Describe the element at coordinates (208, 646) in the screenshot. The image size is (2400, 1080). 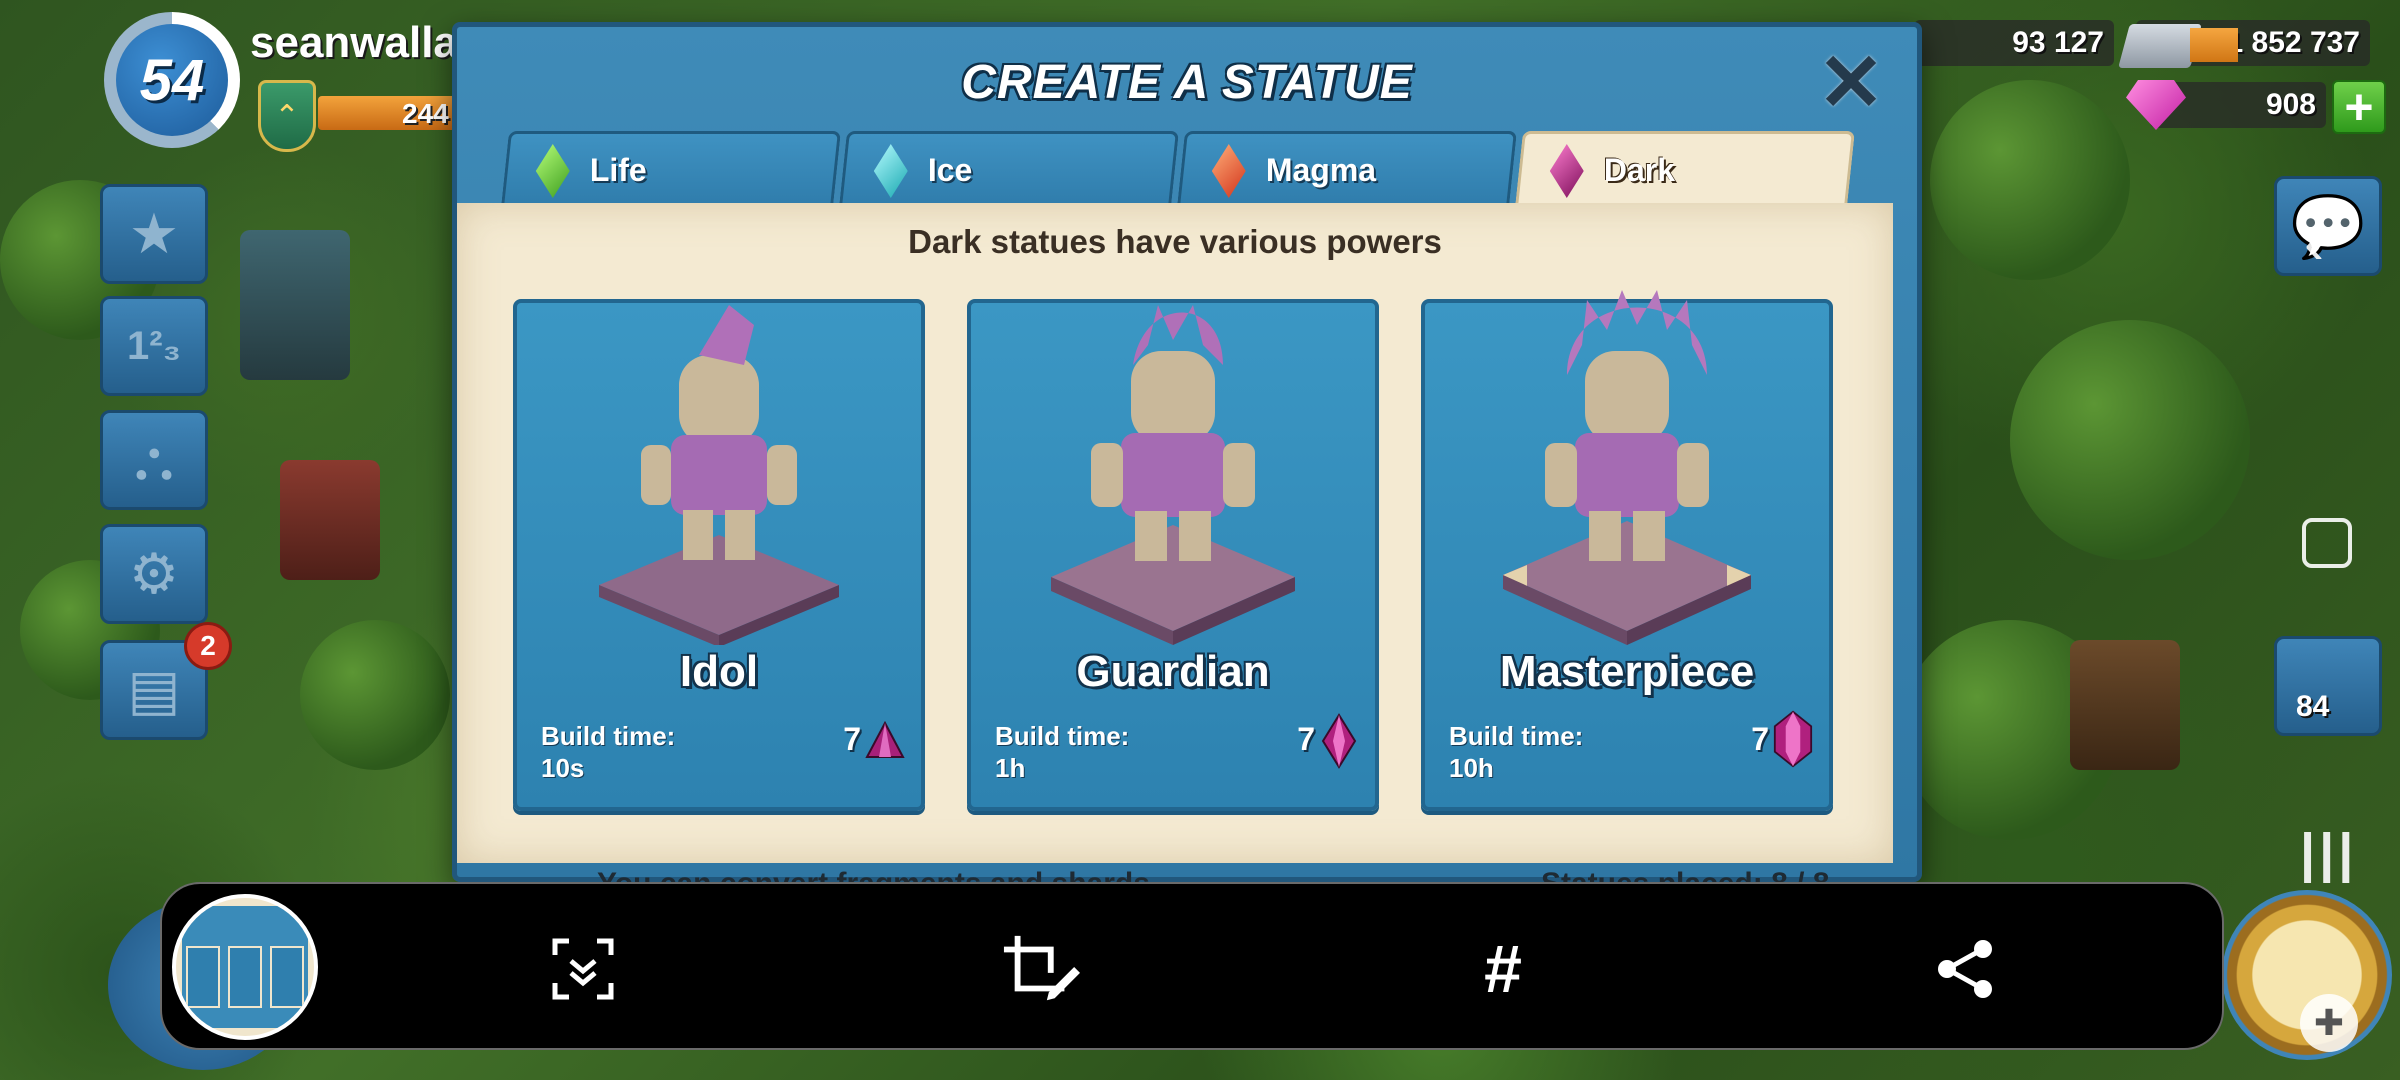
I see `news-count-badge: 2` at that location.